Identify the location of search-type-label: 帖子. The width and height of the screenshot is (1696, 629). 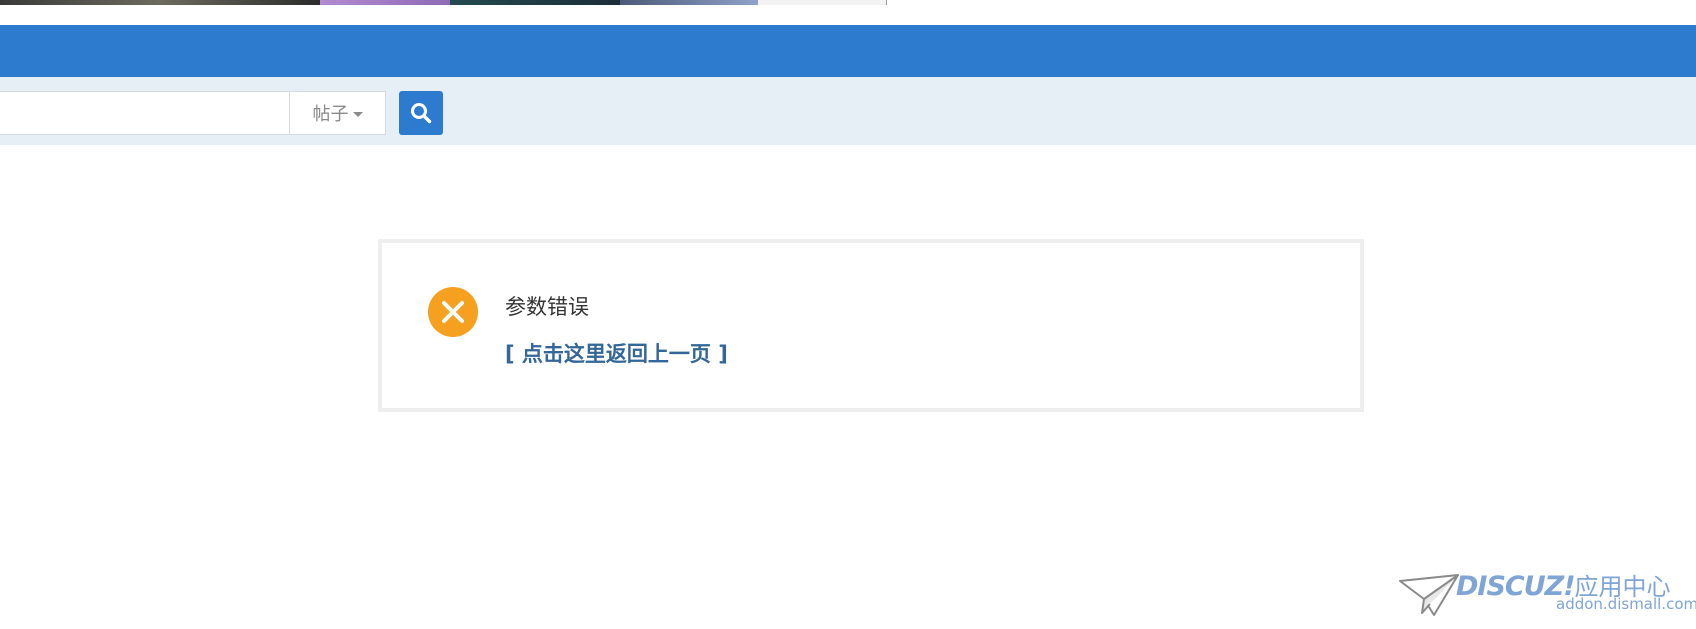
(330, 114).